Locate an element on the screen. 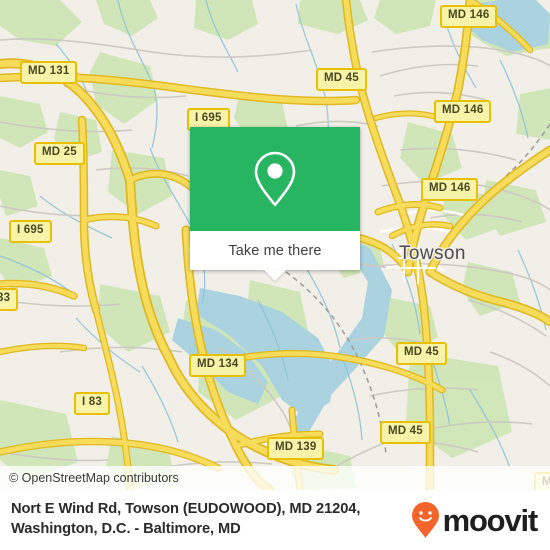  location-popup-card: Take me there is located at coordinates (275, 204).